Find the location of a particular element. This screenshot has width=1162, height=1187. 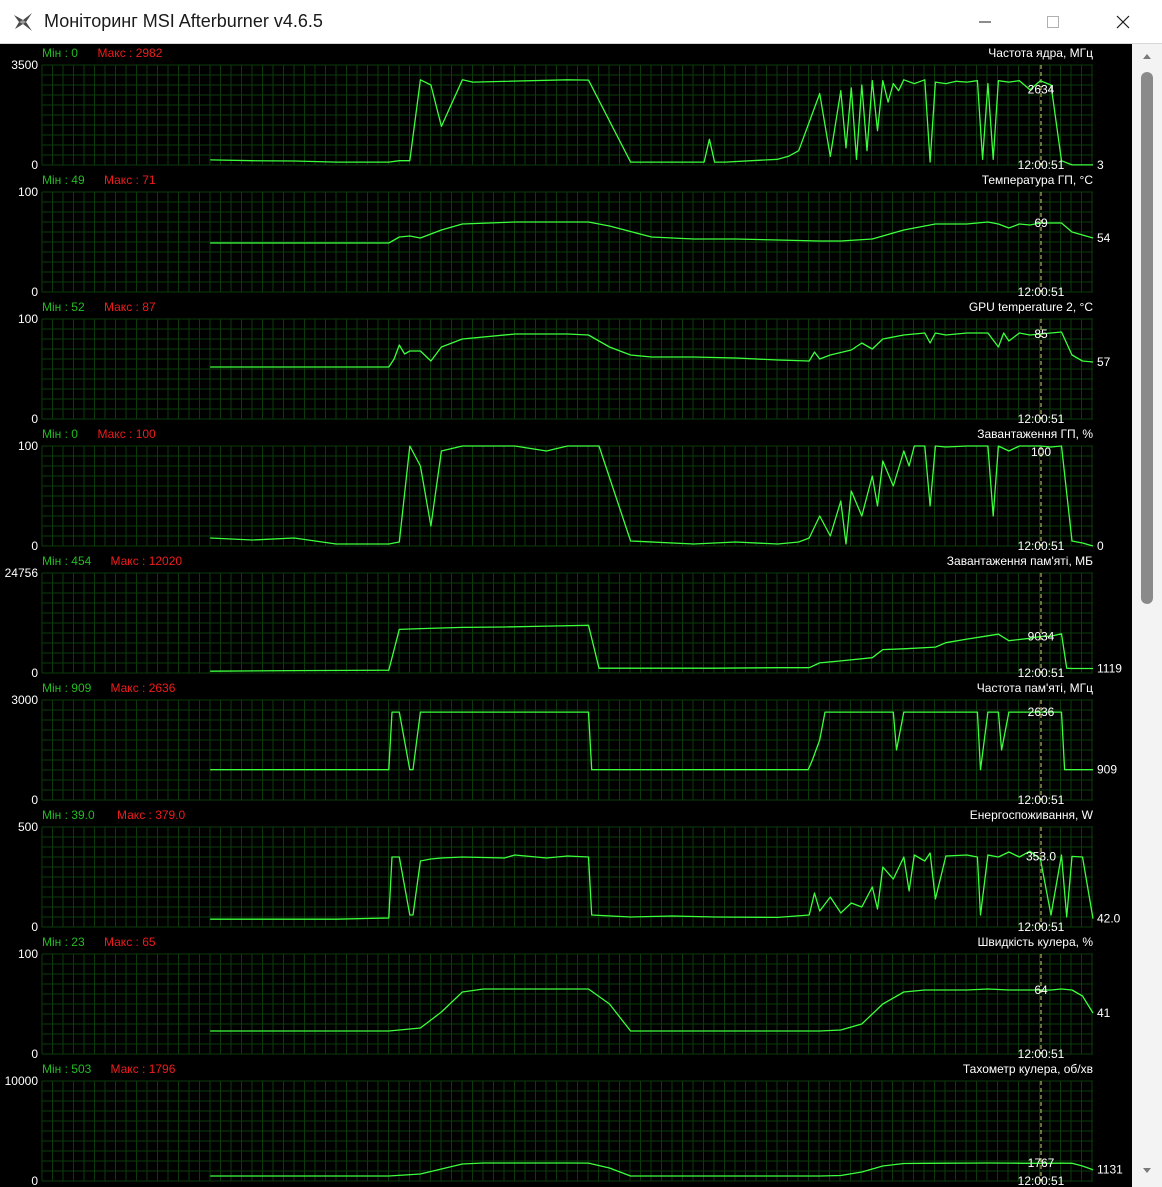

graph-title: Тахометр кулера, об/хв is located at coordinates (1028, 1069).